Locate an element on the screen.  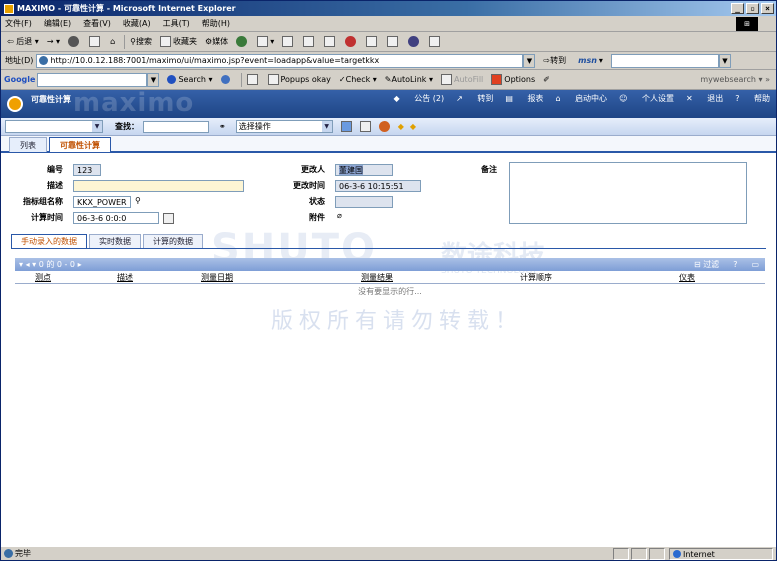
table-help-icon: ? is located at coordinates (735, 264).